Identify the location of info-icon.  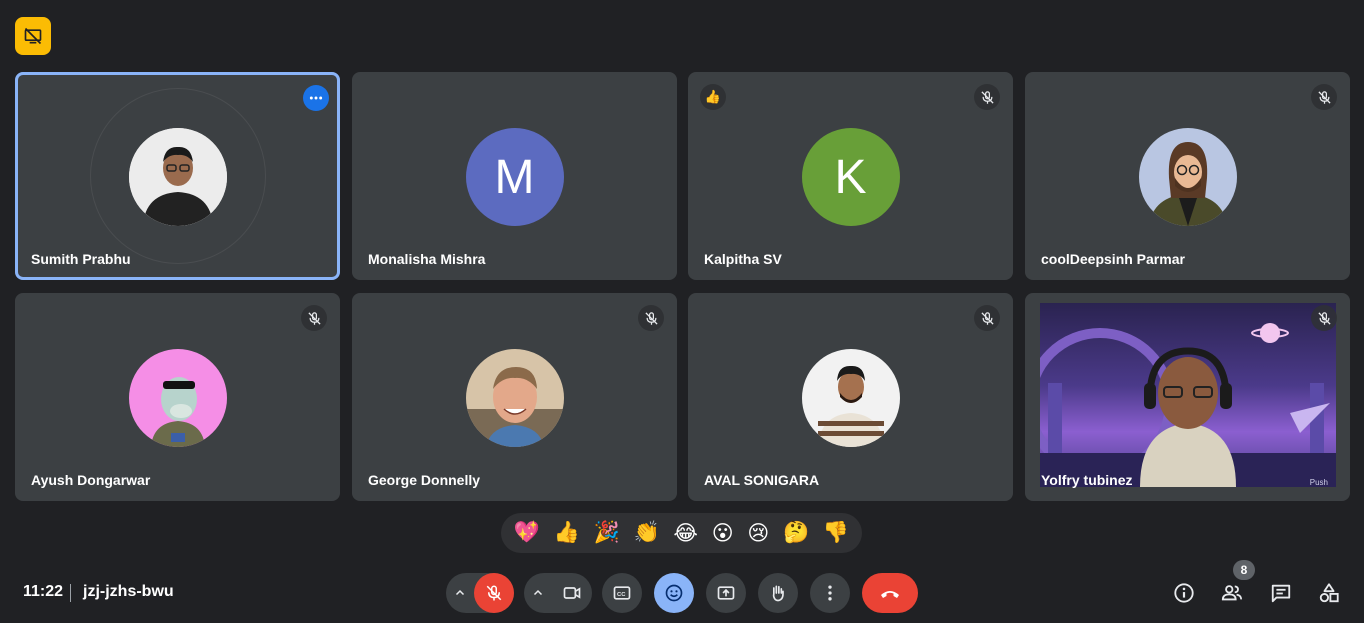
(1184, 593).